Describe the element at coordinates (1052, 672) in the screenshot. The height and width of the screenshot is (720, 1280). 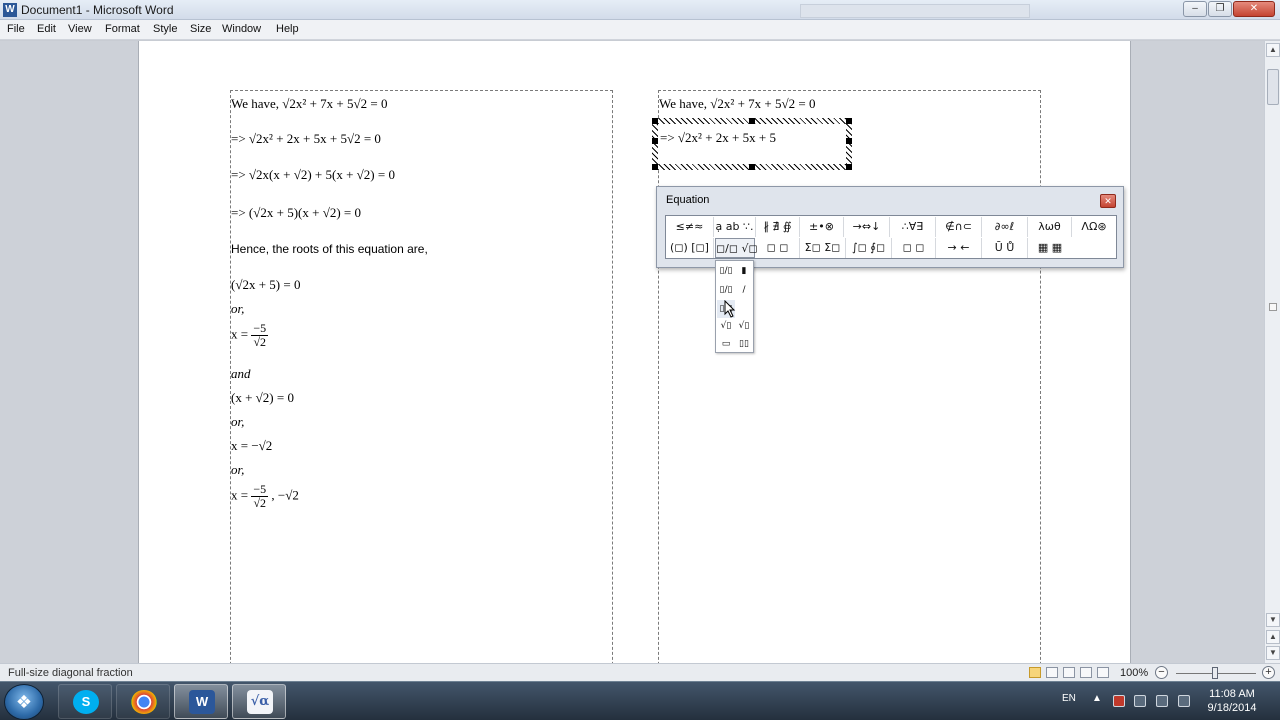
I see `full-screen-view-icon` at that location.